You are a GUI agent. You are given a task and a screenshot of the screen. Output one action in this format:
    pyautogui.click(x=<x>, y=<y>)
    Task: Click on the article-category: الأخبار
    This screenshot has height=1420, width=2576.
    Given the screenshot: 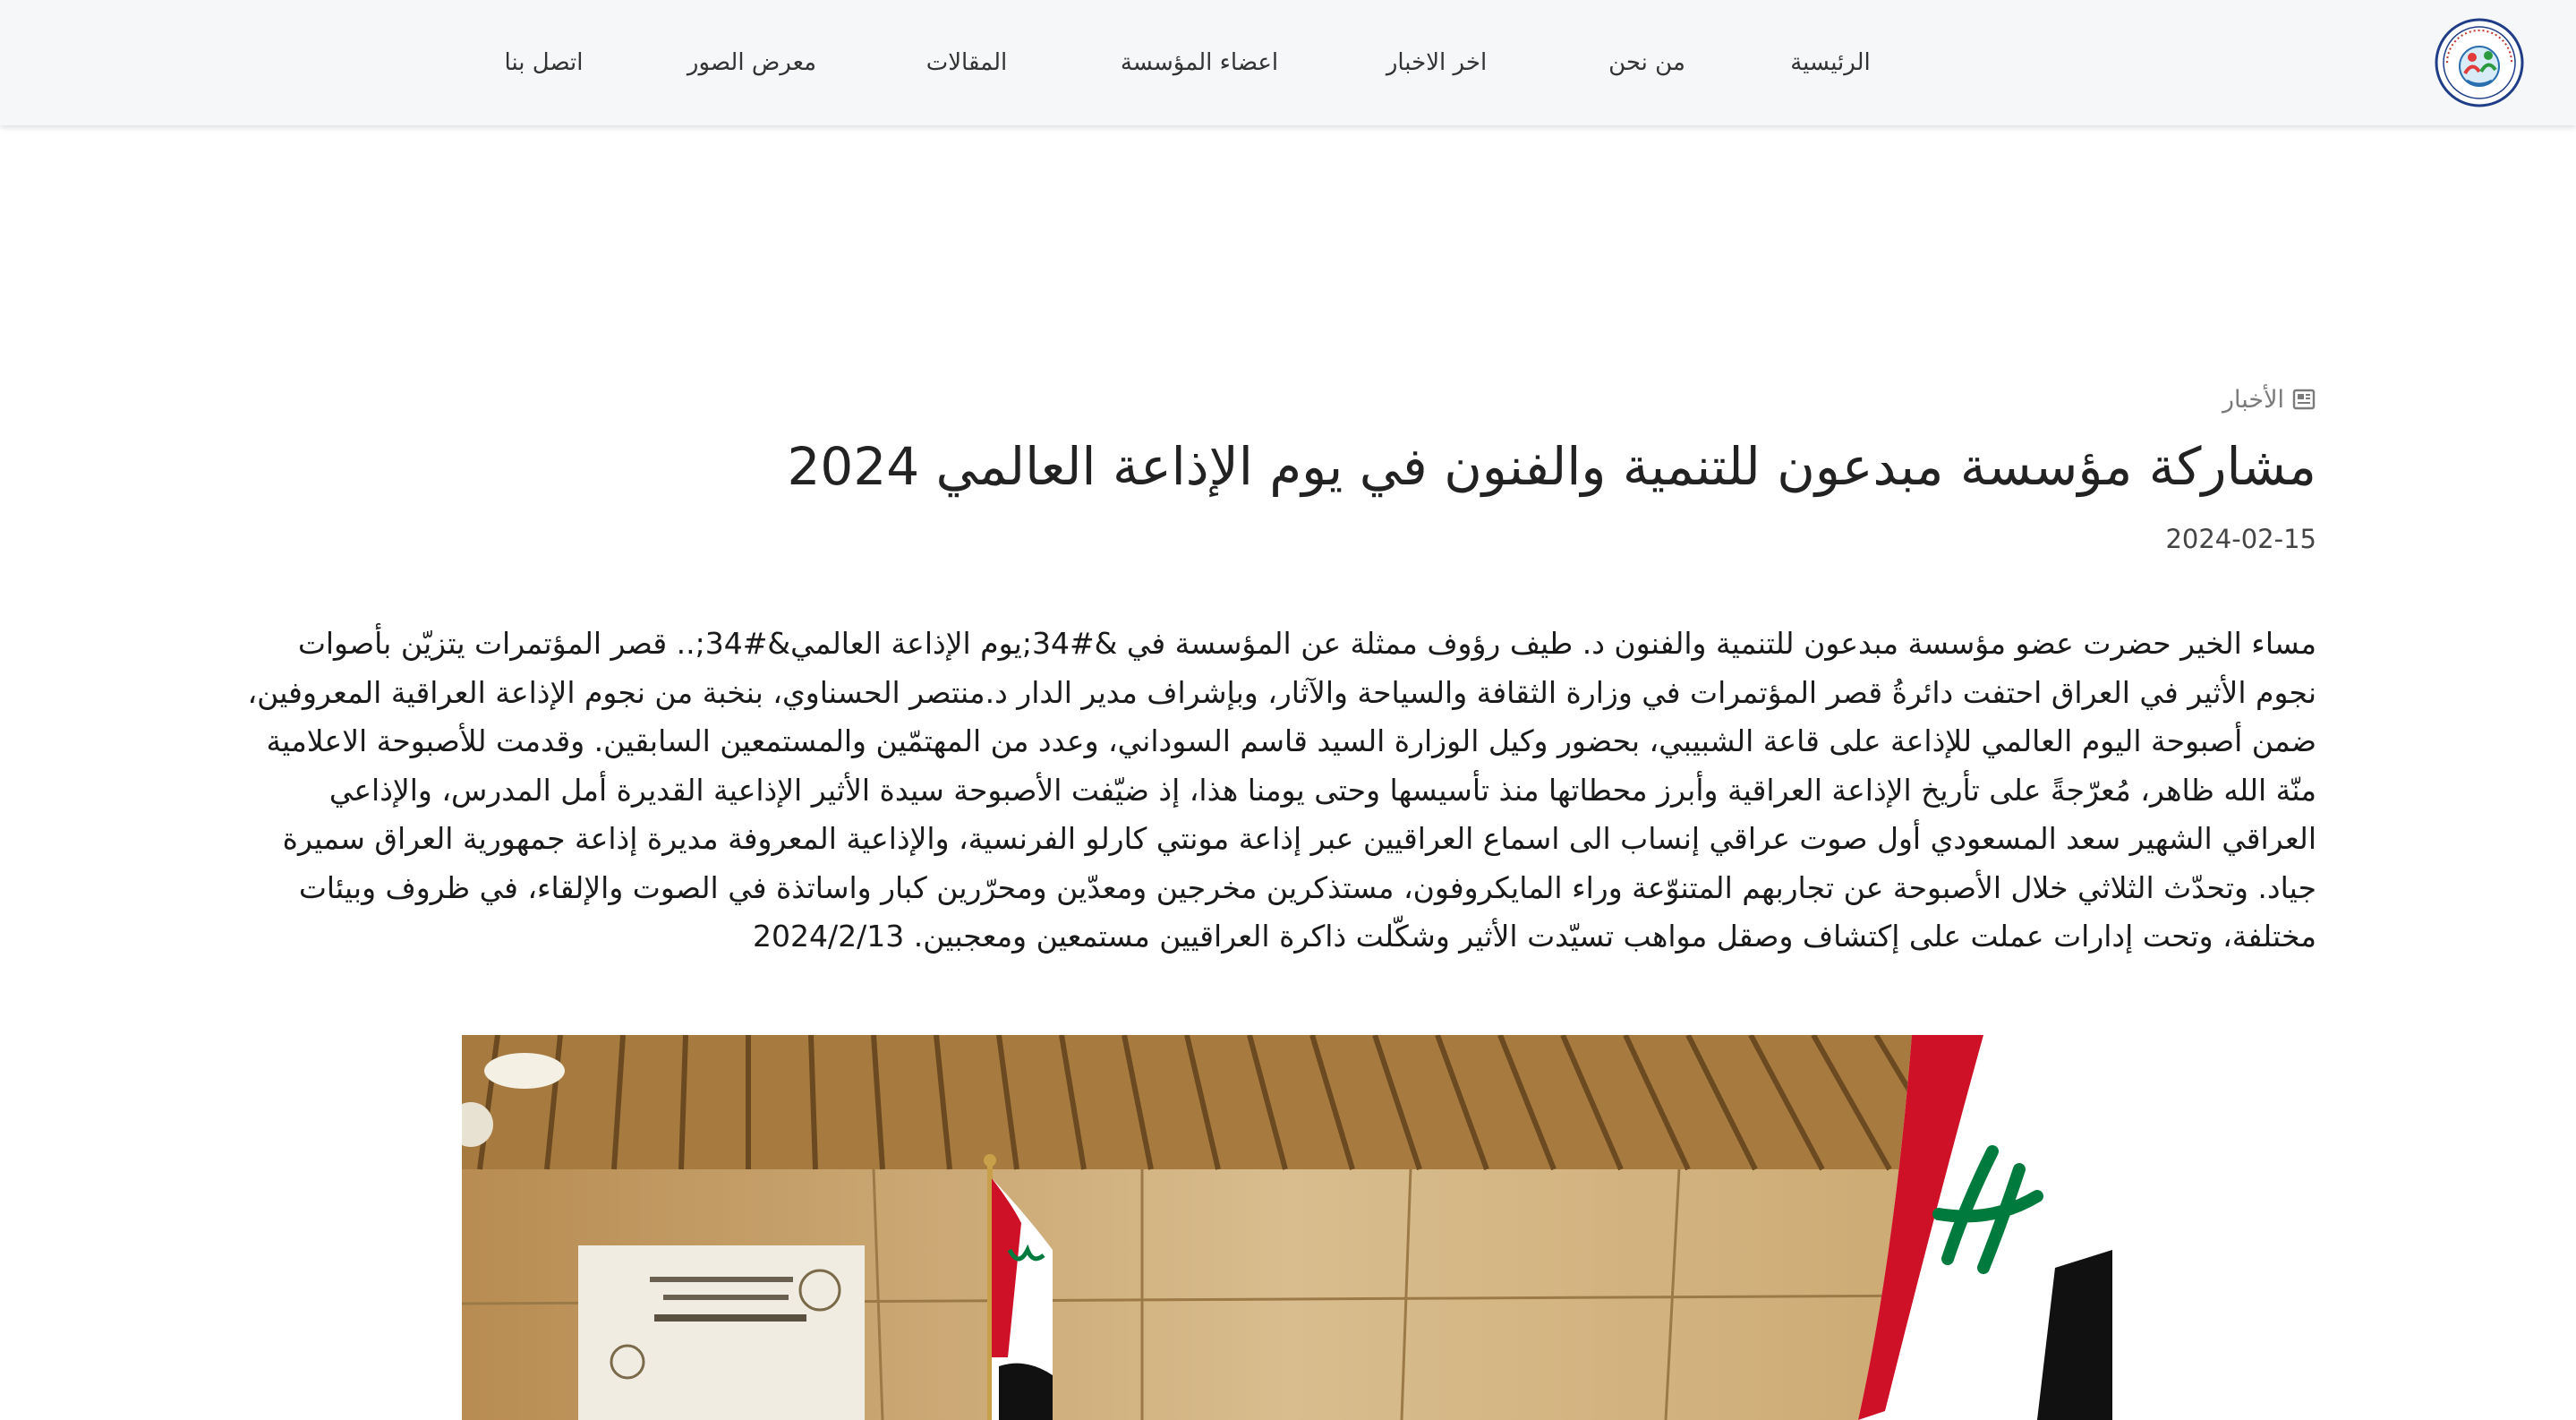 What is the action you would take?
    pyautogui.click(x=2226, y=399)
    